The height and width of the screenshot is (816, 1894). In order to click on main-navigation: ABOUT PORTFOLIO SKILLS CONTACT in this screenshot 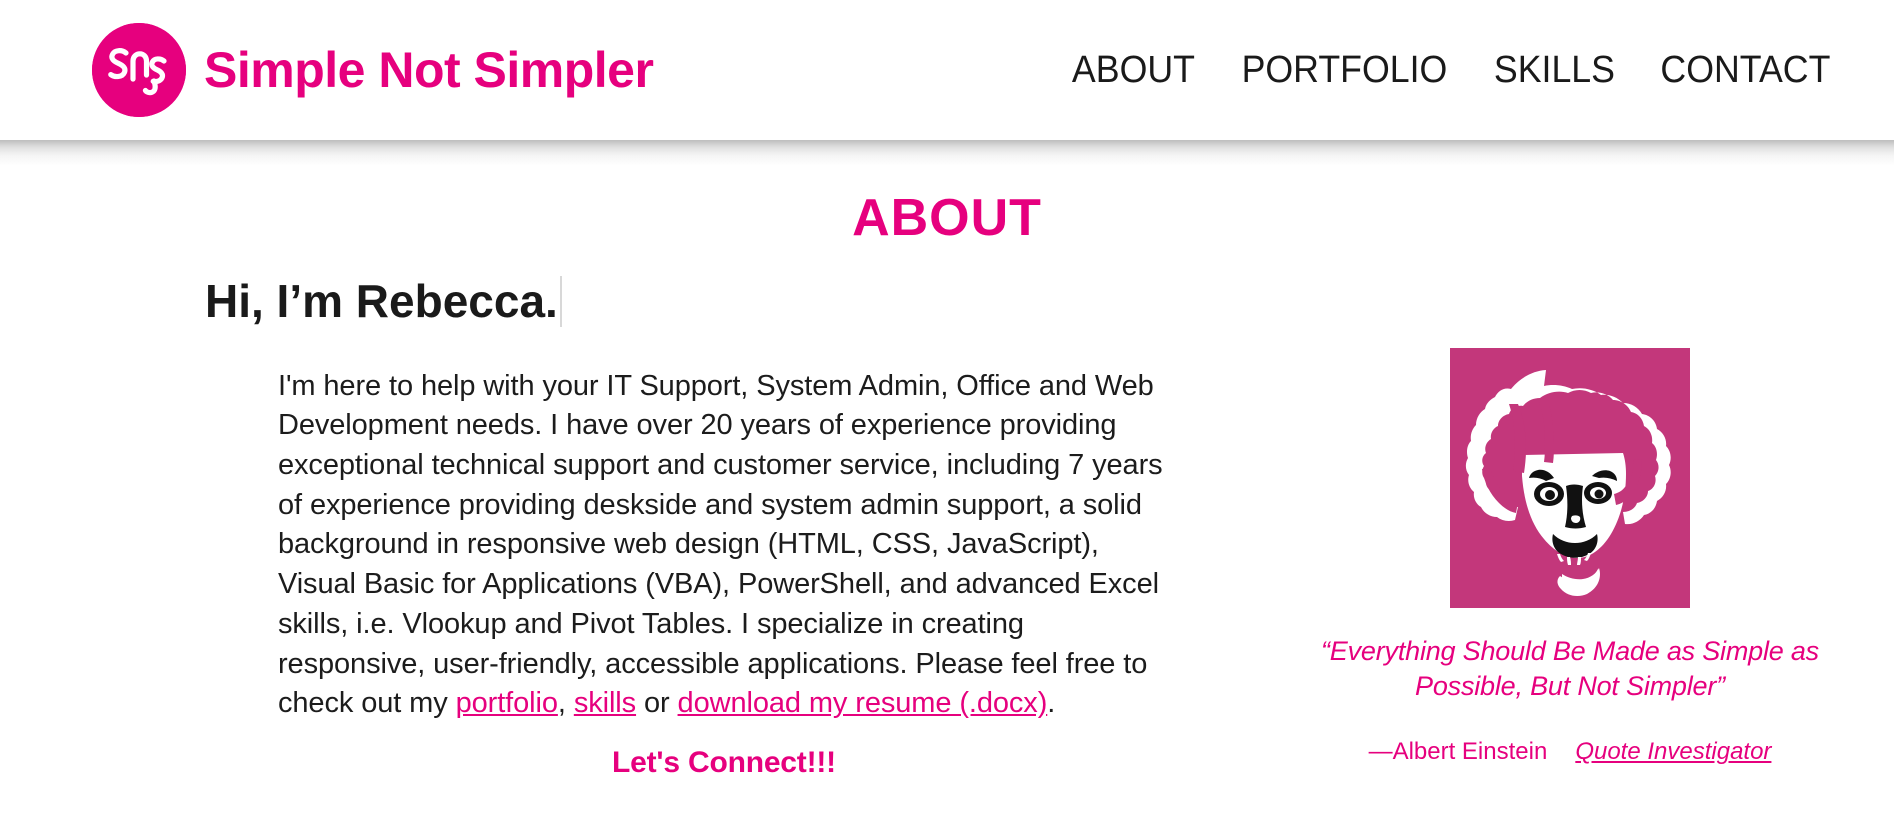, I will do `click(1457, 70)`.